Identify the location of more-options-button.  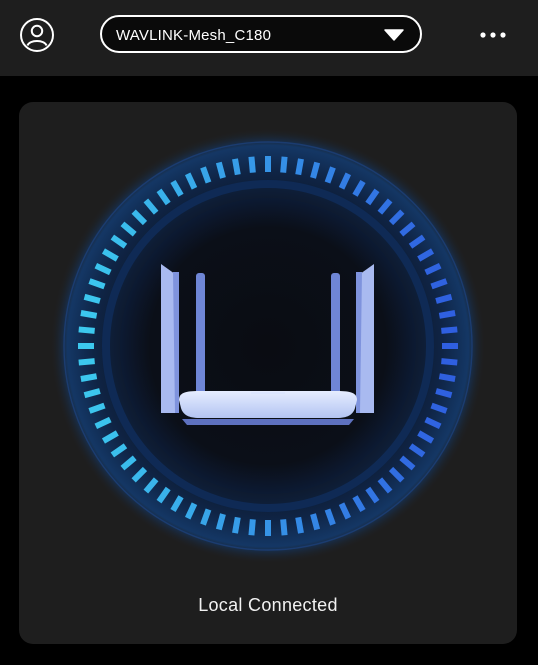
(493, 35).